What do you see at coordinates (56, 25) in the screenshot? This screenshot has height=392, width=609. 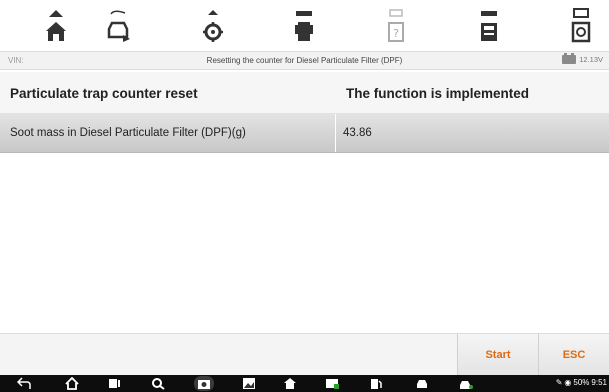 I see `home-icon` at bounding box center [56, 25].